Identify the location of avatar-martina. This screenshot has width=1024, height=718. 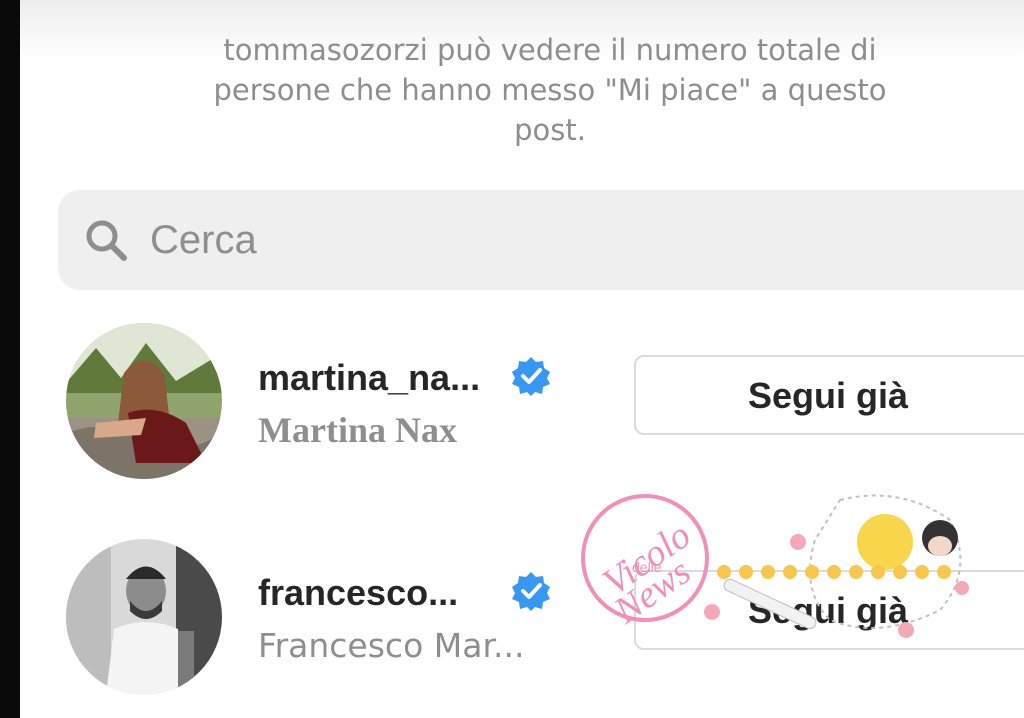
(144, 401).